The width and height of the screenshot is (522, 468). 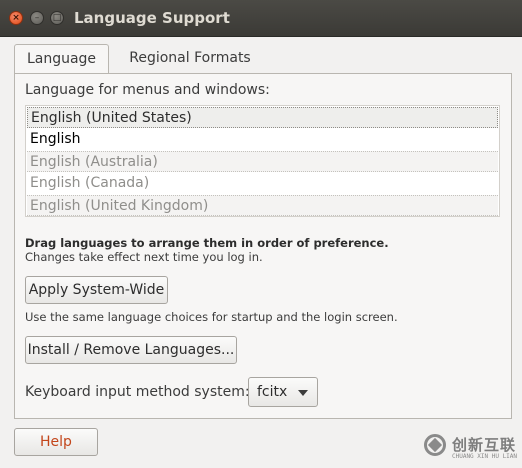 I want to click on chevron-down-icon, so click(x=303, y=393).